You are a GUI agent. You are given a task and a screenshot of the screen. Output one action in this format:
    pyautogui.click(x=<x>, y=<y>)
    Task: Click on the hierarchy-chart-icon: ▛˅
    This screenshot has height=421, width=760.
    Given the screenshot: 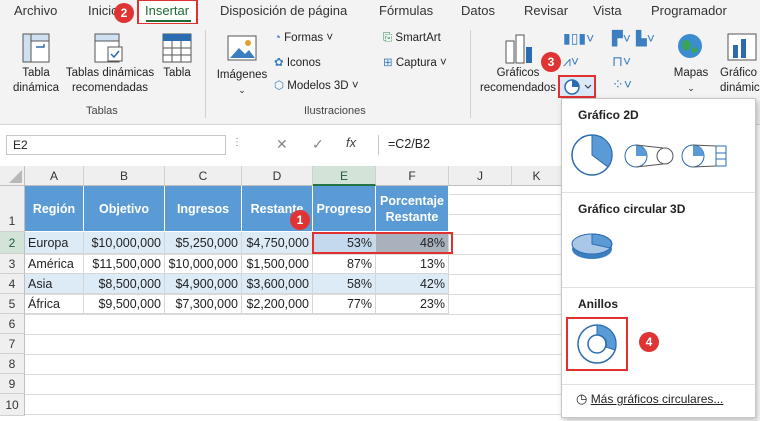 What is the action you would take?
    pyautogui.click(x=621, y=38)
    